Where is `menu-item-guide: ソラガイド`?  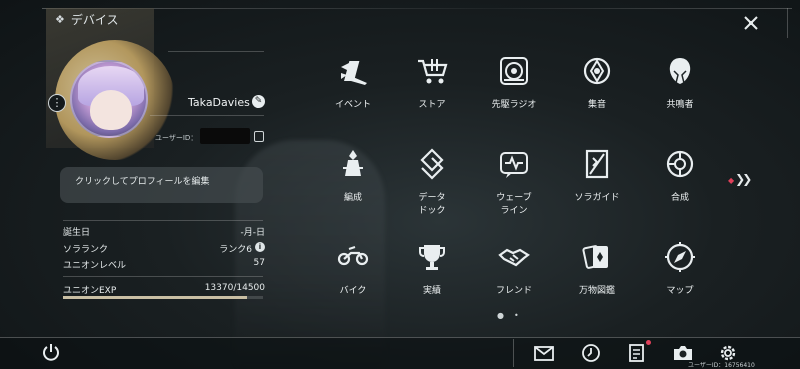
menu-item-guide: ソラガイド is located at coordinates (597, 188).